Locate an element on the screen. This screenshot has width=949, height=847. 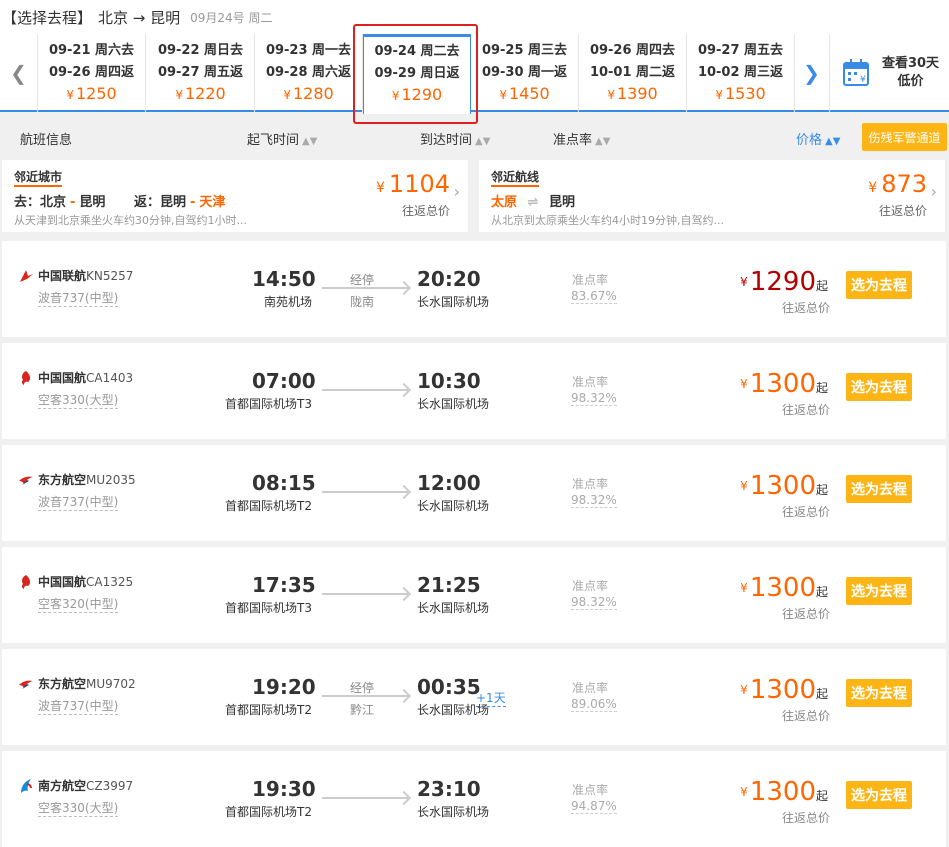
china-eastern-logo-icon is located at coordinates (26, 684).